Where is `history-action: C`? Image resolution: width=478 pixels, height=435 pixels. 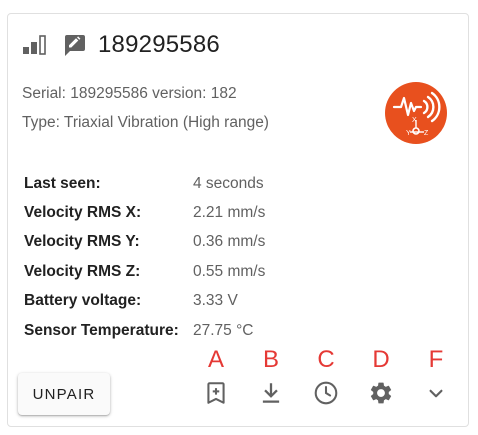 history-action: C is located at coordinates (326, 379).